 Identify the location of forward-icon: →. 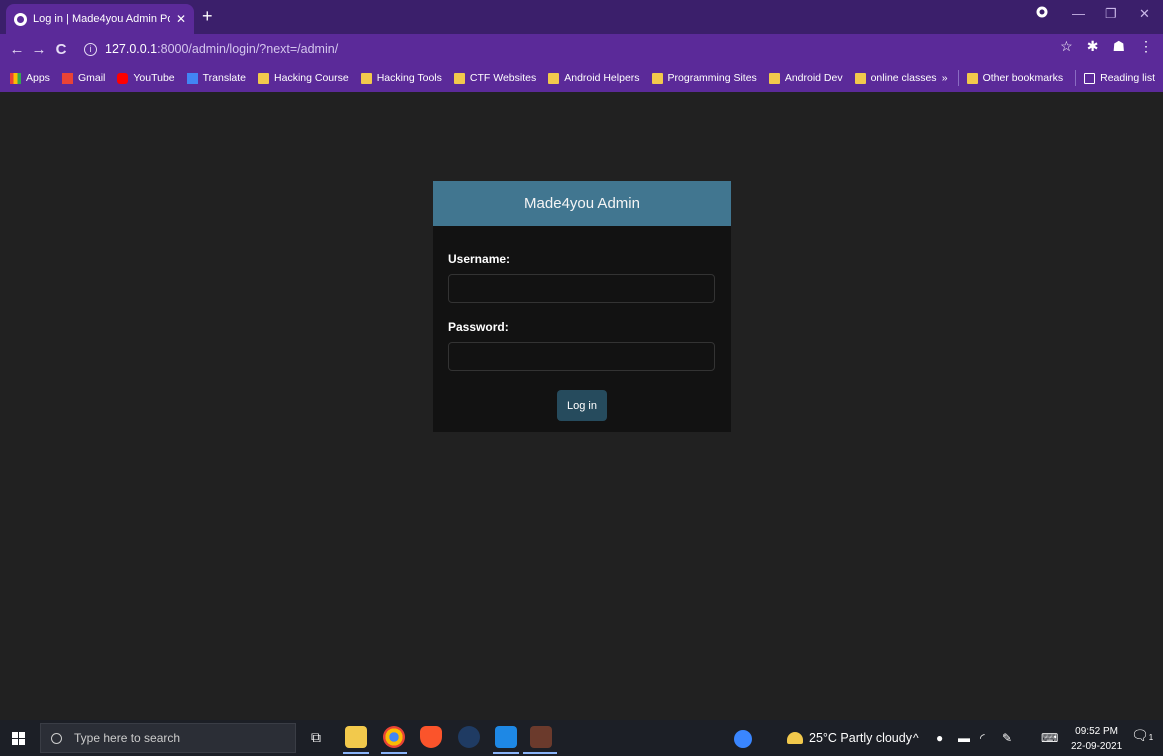
(39, 49).